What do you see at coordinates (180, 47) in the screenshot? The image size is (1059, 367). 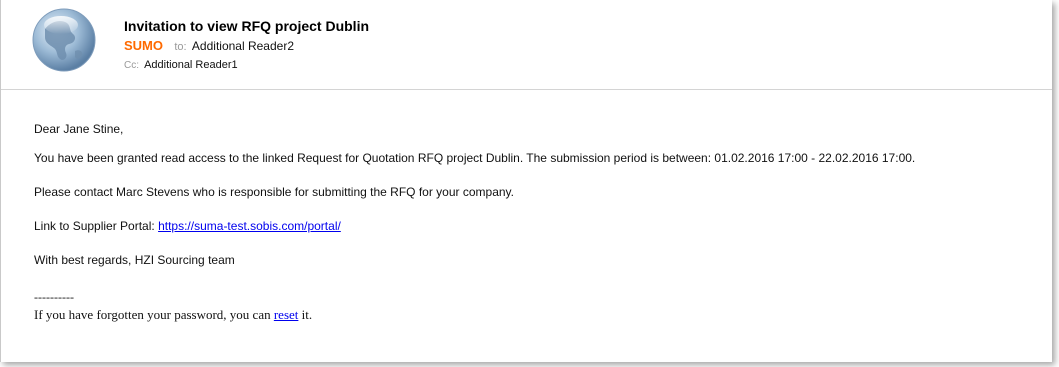 I see `to-label: to:` at bounding box center [180, 47].